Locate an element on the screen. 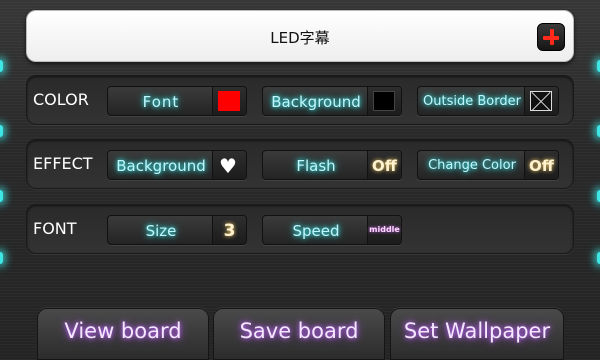 This screenshot has width=600, height=360. background-color-label: Background is located at coordinates (316, 102).